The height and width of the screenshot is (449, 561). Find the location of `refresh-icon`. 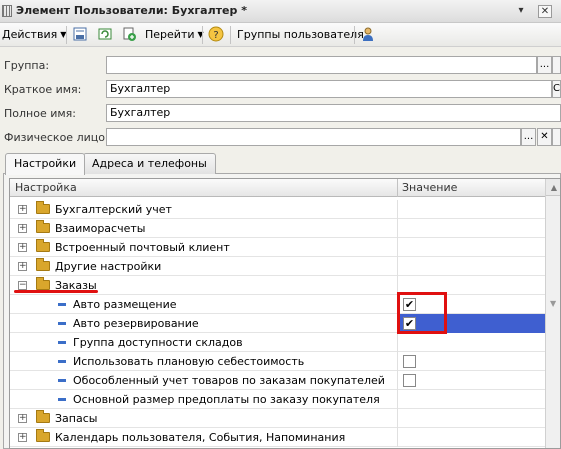

refresh-icon is located at coordinates (105, 34).